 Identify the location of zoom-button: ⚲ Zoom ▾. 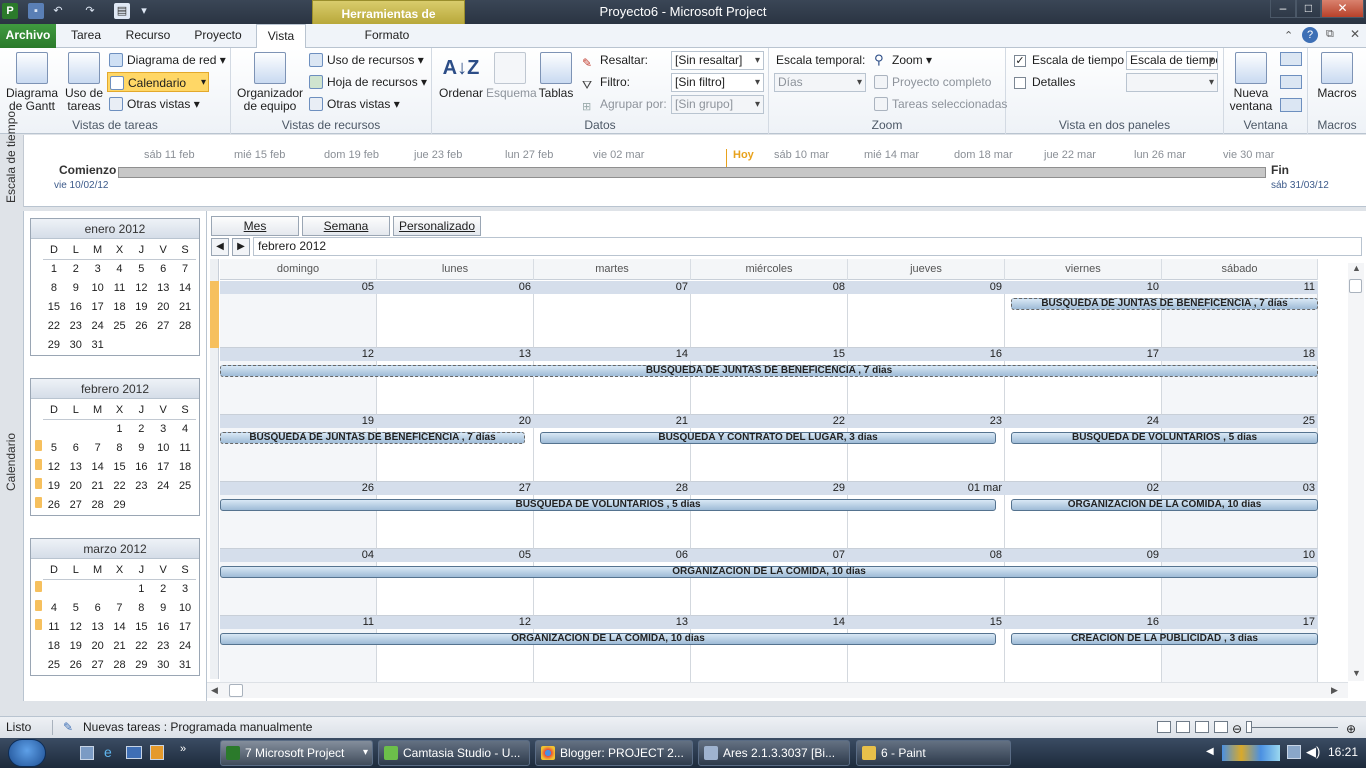
(902, 60).